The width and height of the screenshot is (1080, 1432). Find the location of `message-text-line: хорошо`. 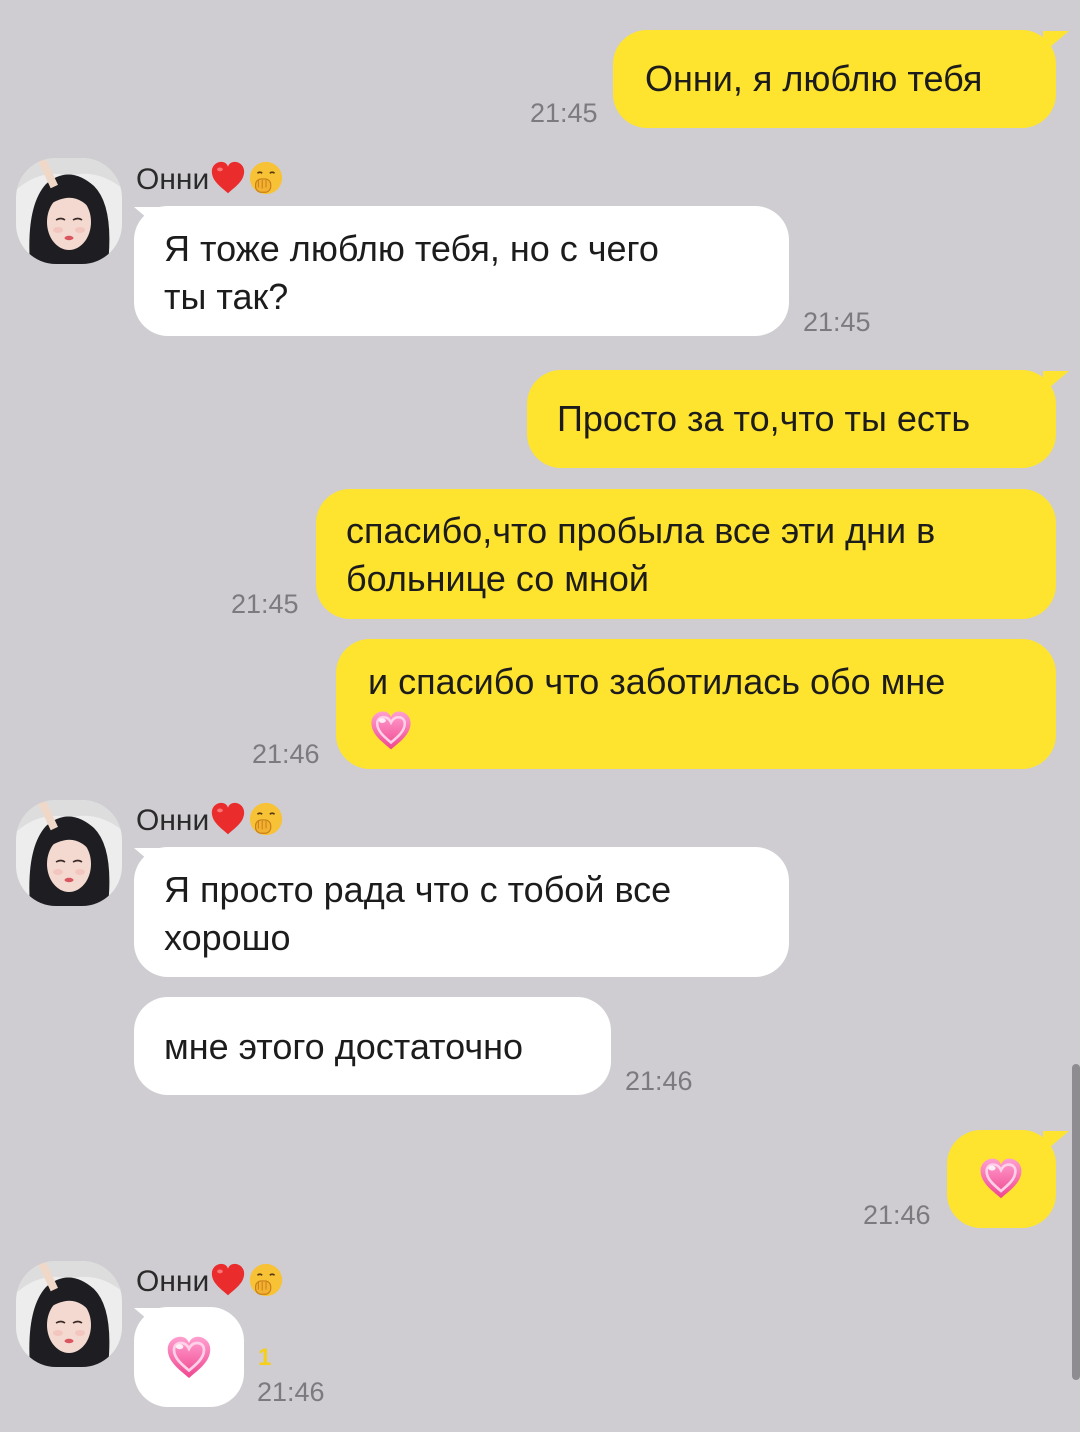

message-text-line: хорошо is located at coordinates (227, 937).